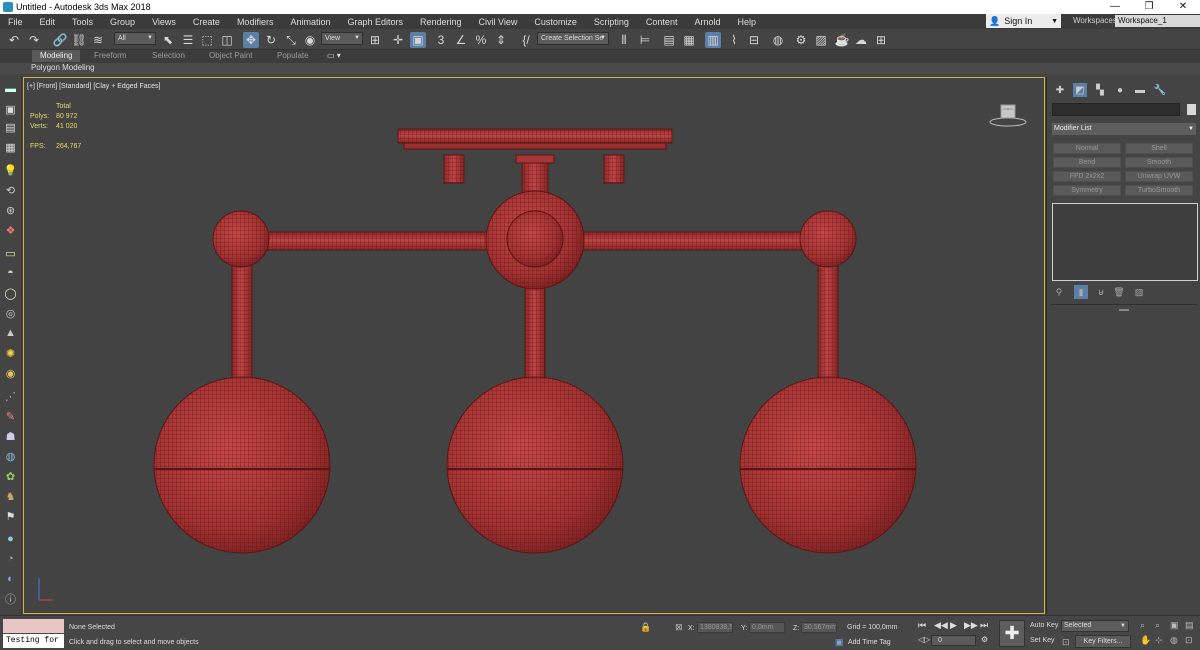  What do you see at coordinates (1087, 148) in the screenshot?
I see `modifier-button-normal: Normal` at bounding box center [1087, 148].